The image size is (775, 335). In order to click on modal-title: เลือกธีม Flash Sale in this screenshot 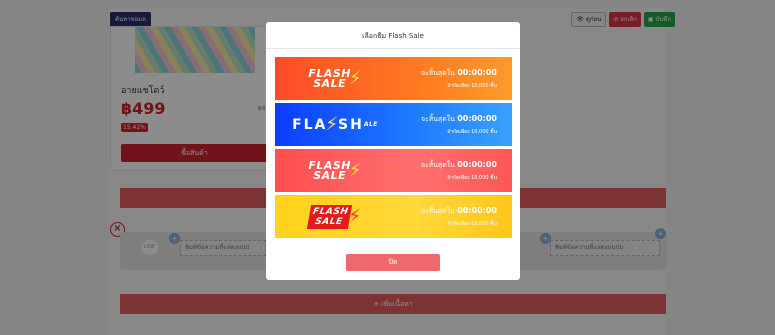, I will do `click(393, 36)`.